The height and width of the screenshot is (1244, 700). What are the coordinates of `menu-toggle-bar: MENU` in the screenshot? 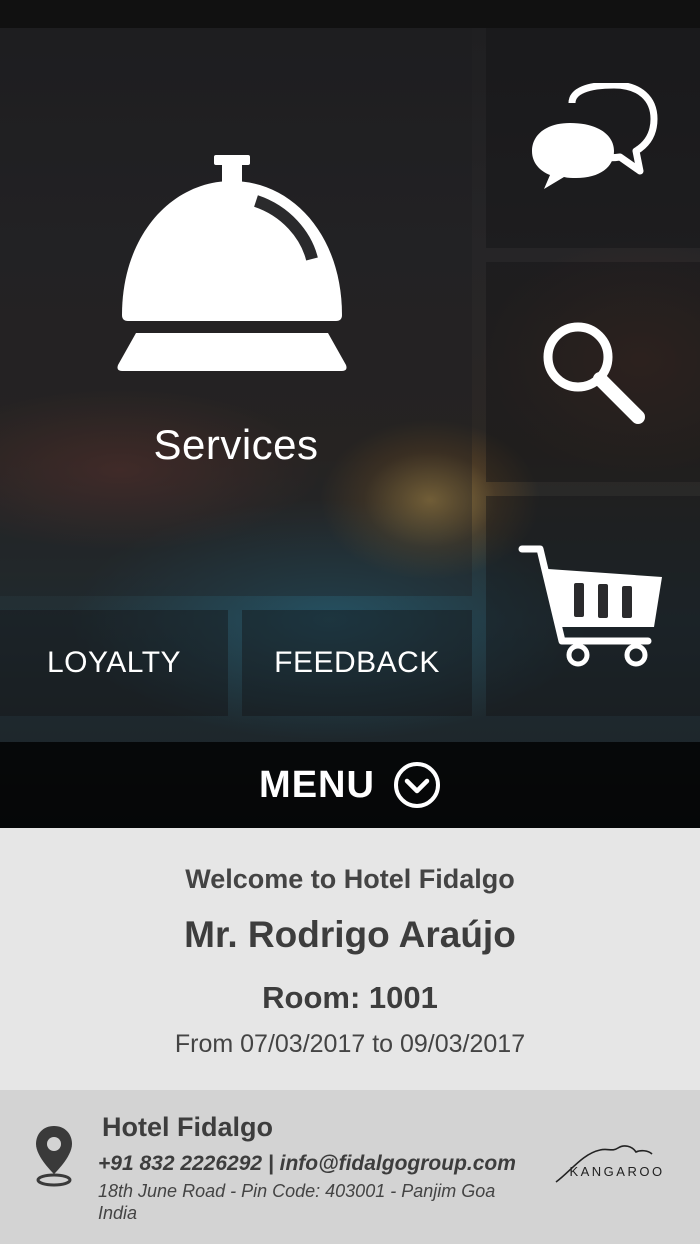 It's located at (350, 785).